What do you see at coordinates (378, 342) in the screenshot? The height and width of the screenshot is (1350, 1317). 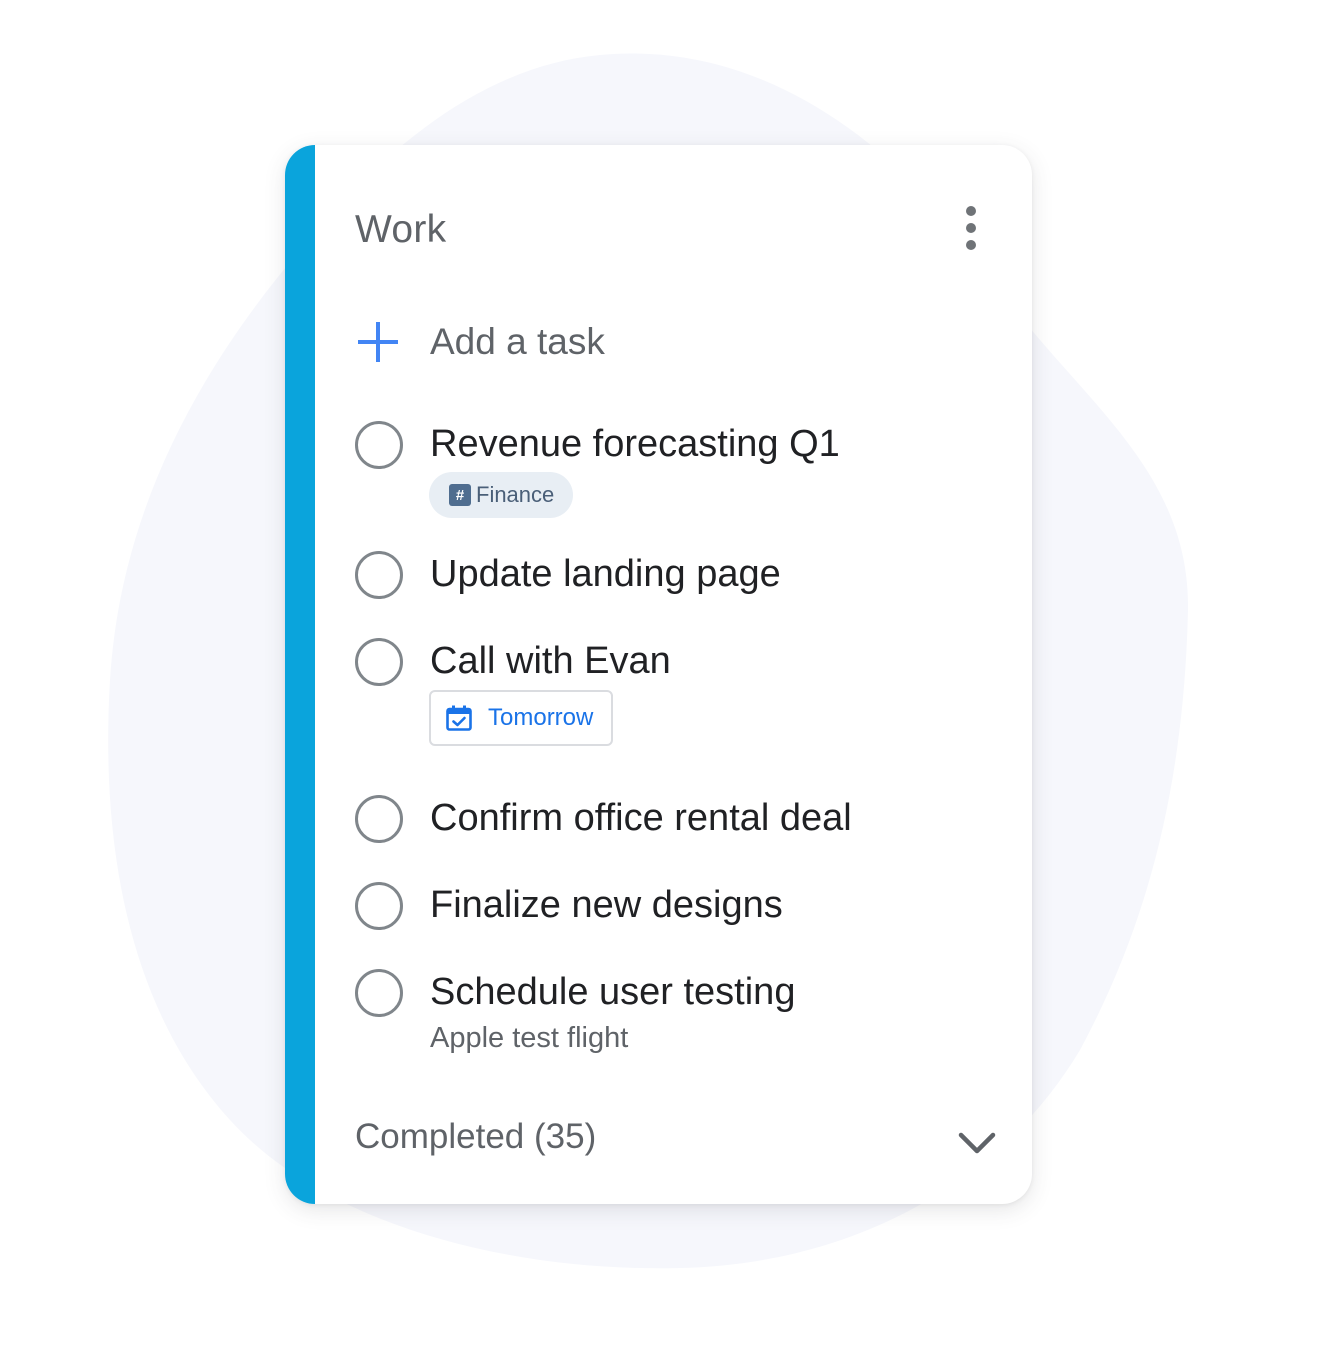 I see `plus-icon` at bounding box center [378, 342].